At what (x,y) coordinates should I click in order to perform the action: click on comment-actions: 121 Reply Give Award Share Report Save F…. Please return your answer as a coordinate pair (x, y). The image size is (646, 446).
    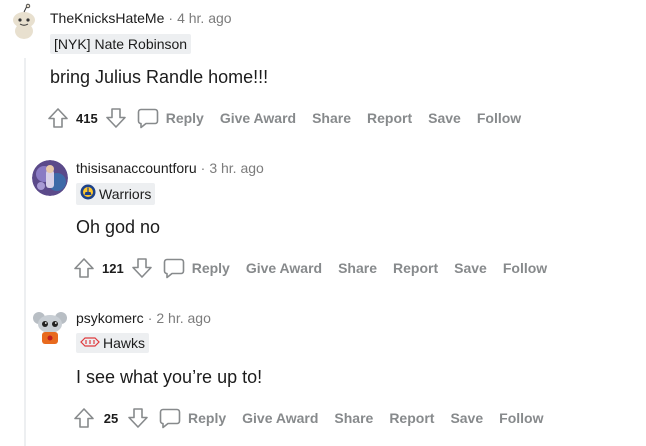
    Looking at the image, I should click on (317, 268).